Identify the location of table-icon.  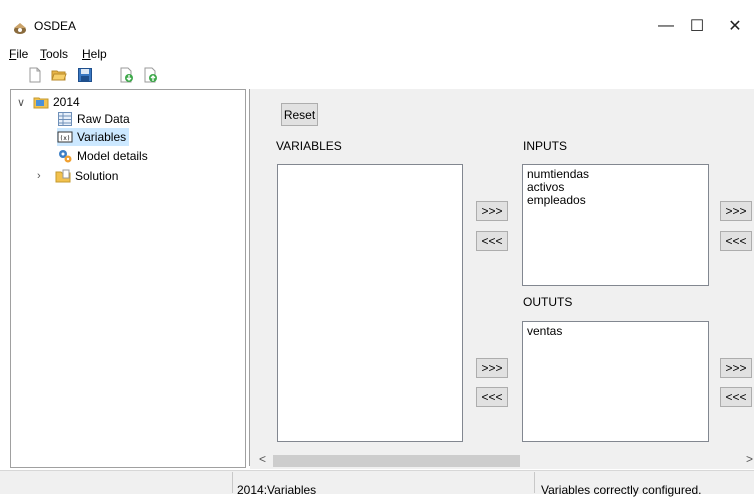
(65, 119).